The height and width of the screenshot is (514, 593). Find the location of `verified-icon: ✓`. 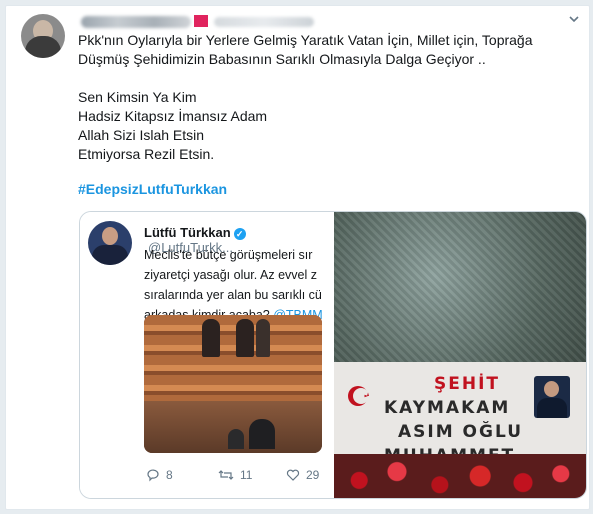

verified-icon: ✓ is located at coordinates (239, 233).